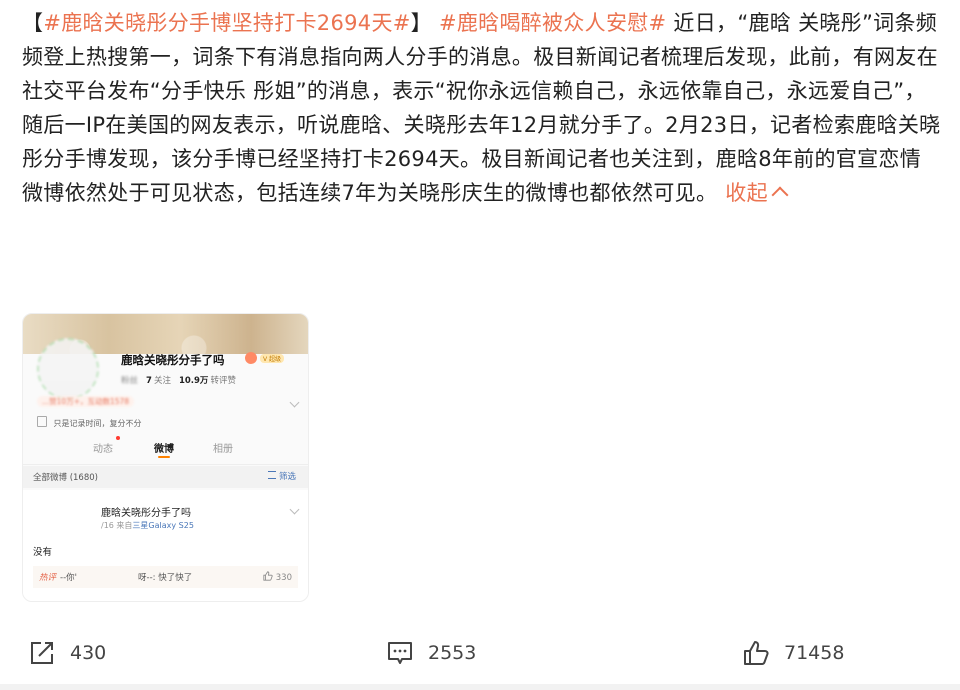  Describe the element at coordinates (283, 578) in the screenshot. I see `hot-comment-like-count: 330` at that location.